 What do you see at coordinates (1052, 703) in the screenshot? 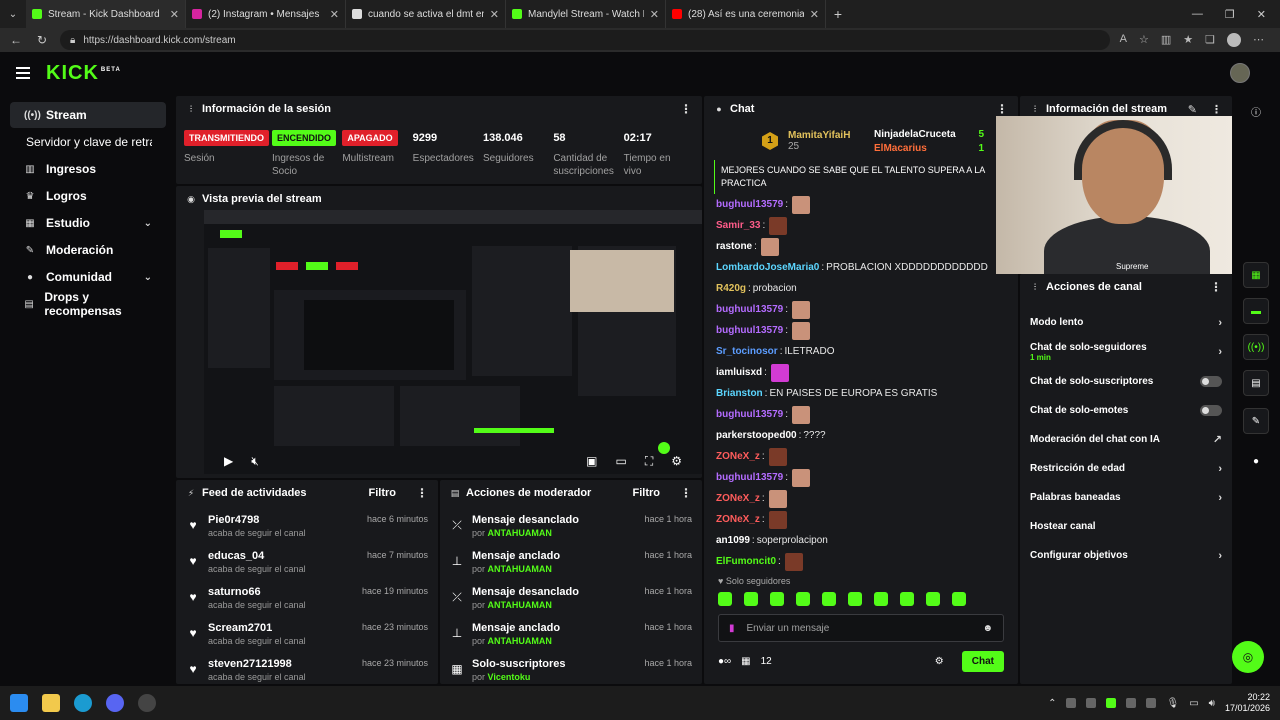
I see `chevron-up-icon: ⌃` at bounding box center [1052, 703].